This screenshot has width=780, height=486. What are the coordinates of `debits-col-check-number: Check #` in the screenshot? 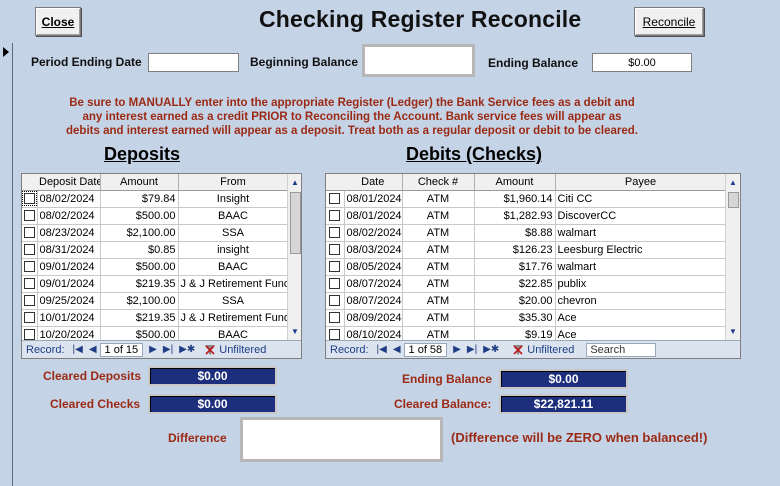 It's located at (438, 182).